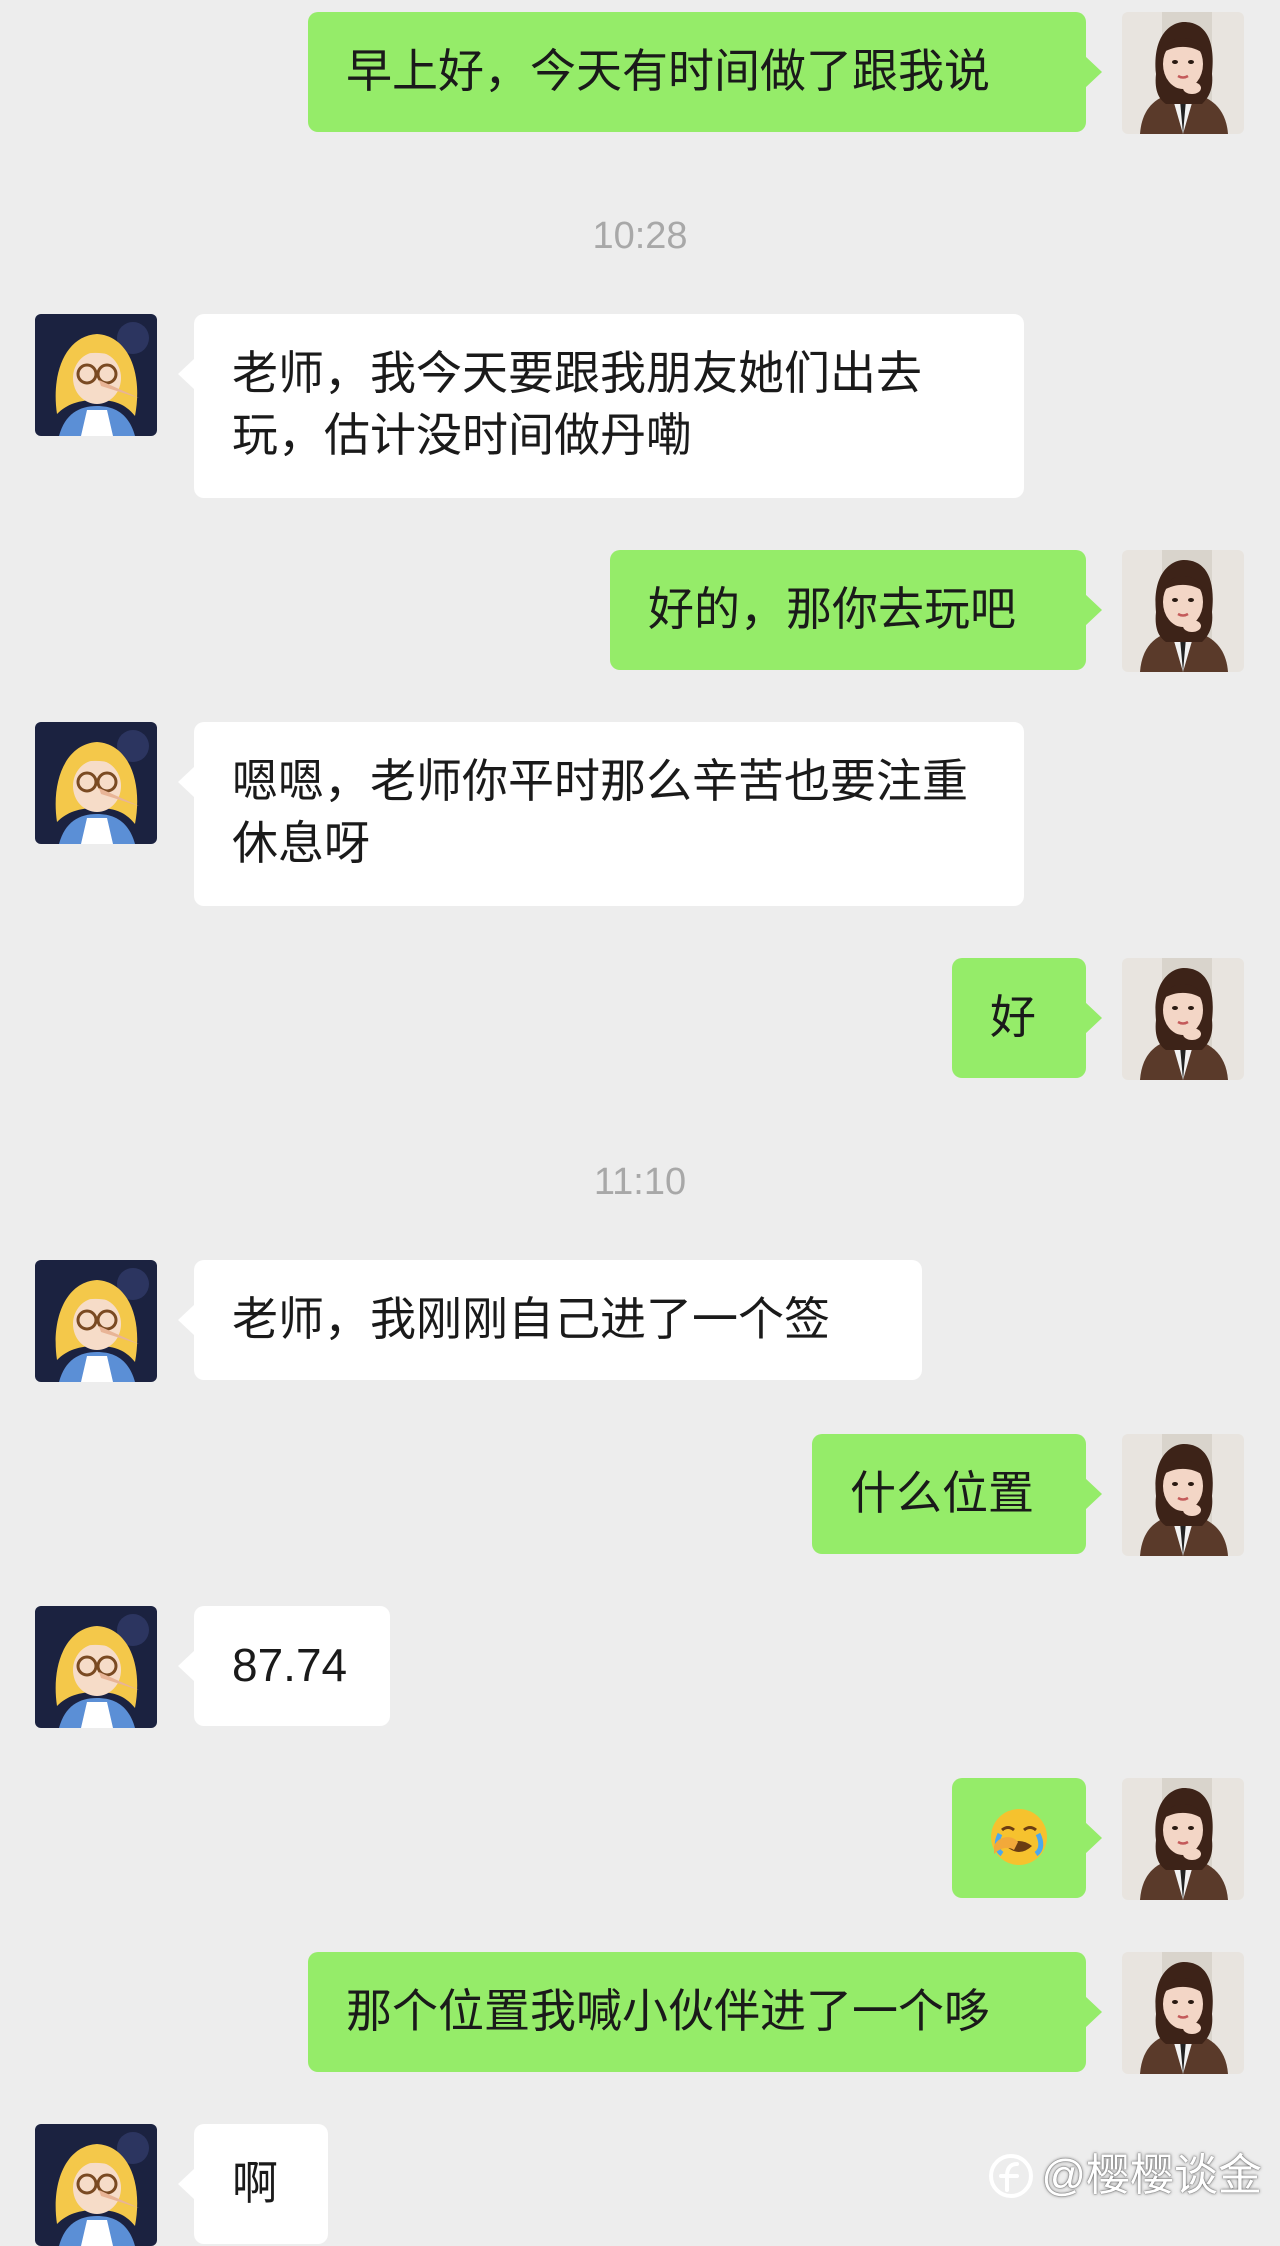 The image size is (1280, 2246). I want to click on message-text: 好, so click(1013, 1017).